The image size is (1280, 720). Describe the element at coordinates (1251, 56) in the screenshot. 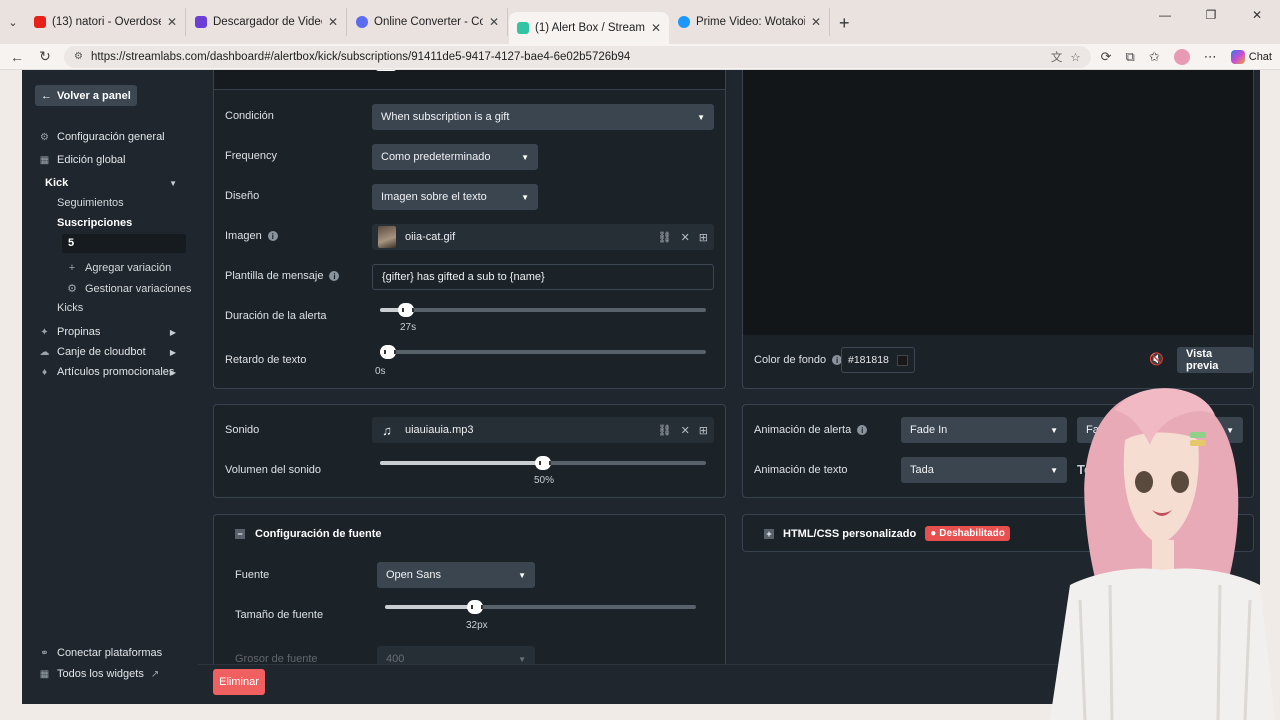

I see `copilot-chat-button: Chat` at that location.